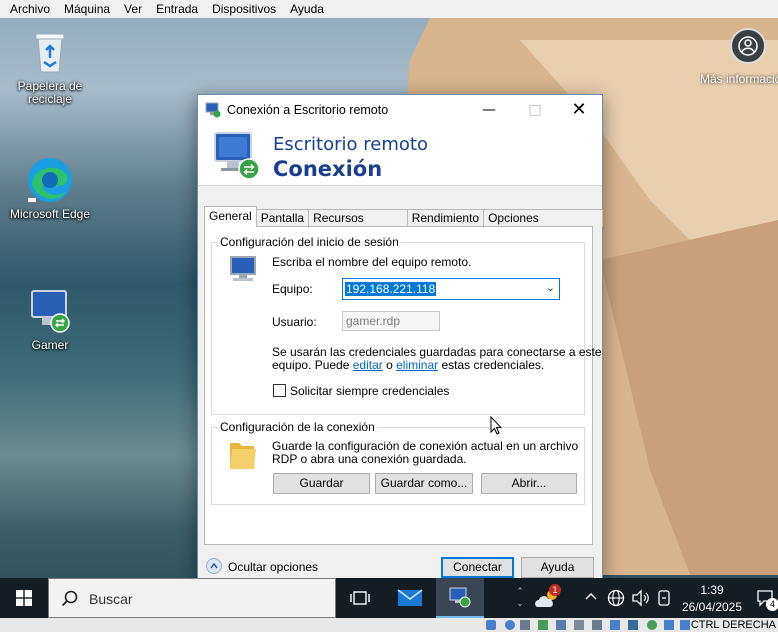 The width and height of the screenshot is (778, 632). Describe the element at coordinates (557, 567) in the screenshot. I see `help-button: Ayuda` at that location.